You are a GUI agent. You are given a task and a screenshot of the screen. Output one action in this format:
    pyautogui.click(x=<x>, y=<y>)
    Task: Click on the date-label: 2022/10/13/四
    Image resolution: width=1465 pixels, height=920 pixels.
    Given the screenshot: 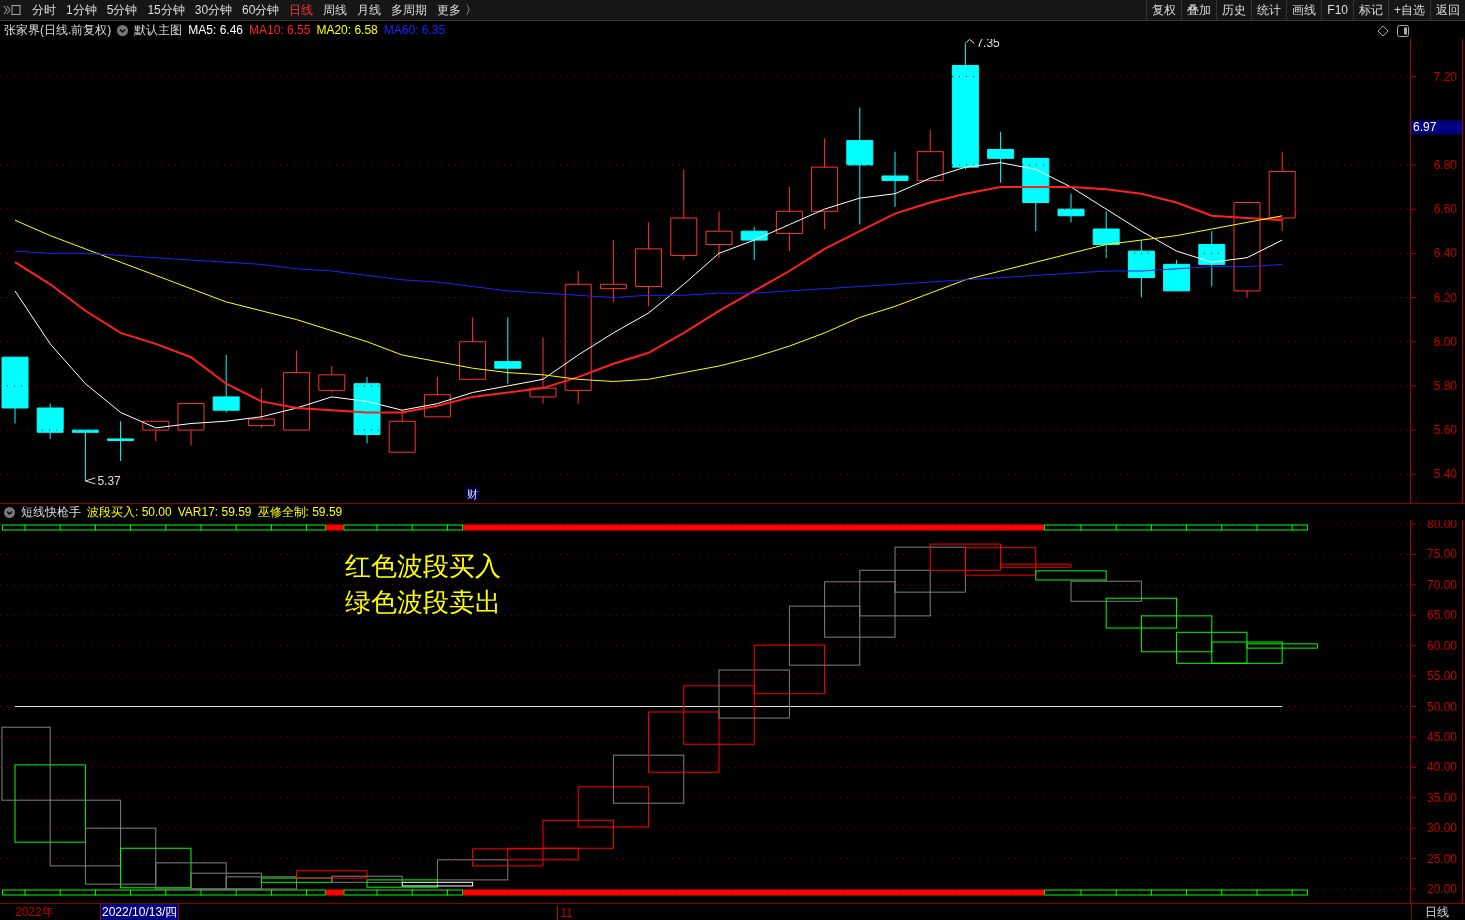 What is the action you would take?
    pyautogui.click(x=140, y=911)
    